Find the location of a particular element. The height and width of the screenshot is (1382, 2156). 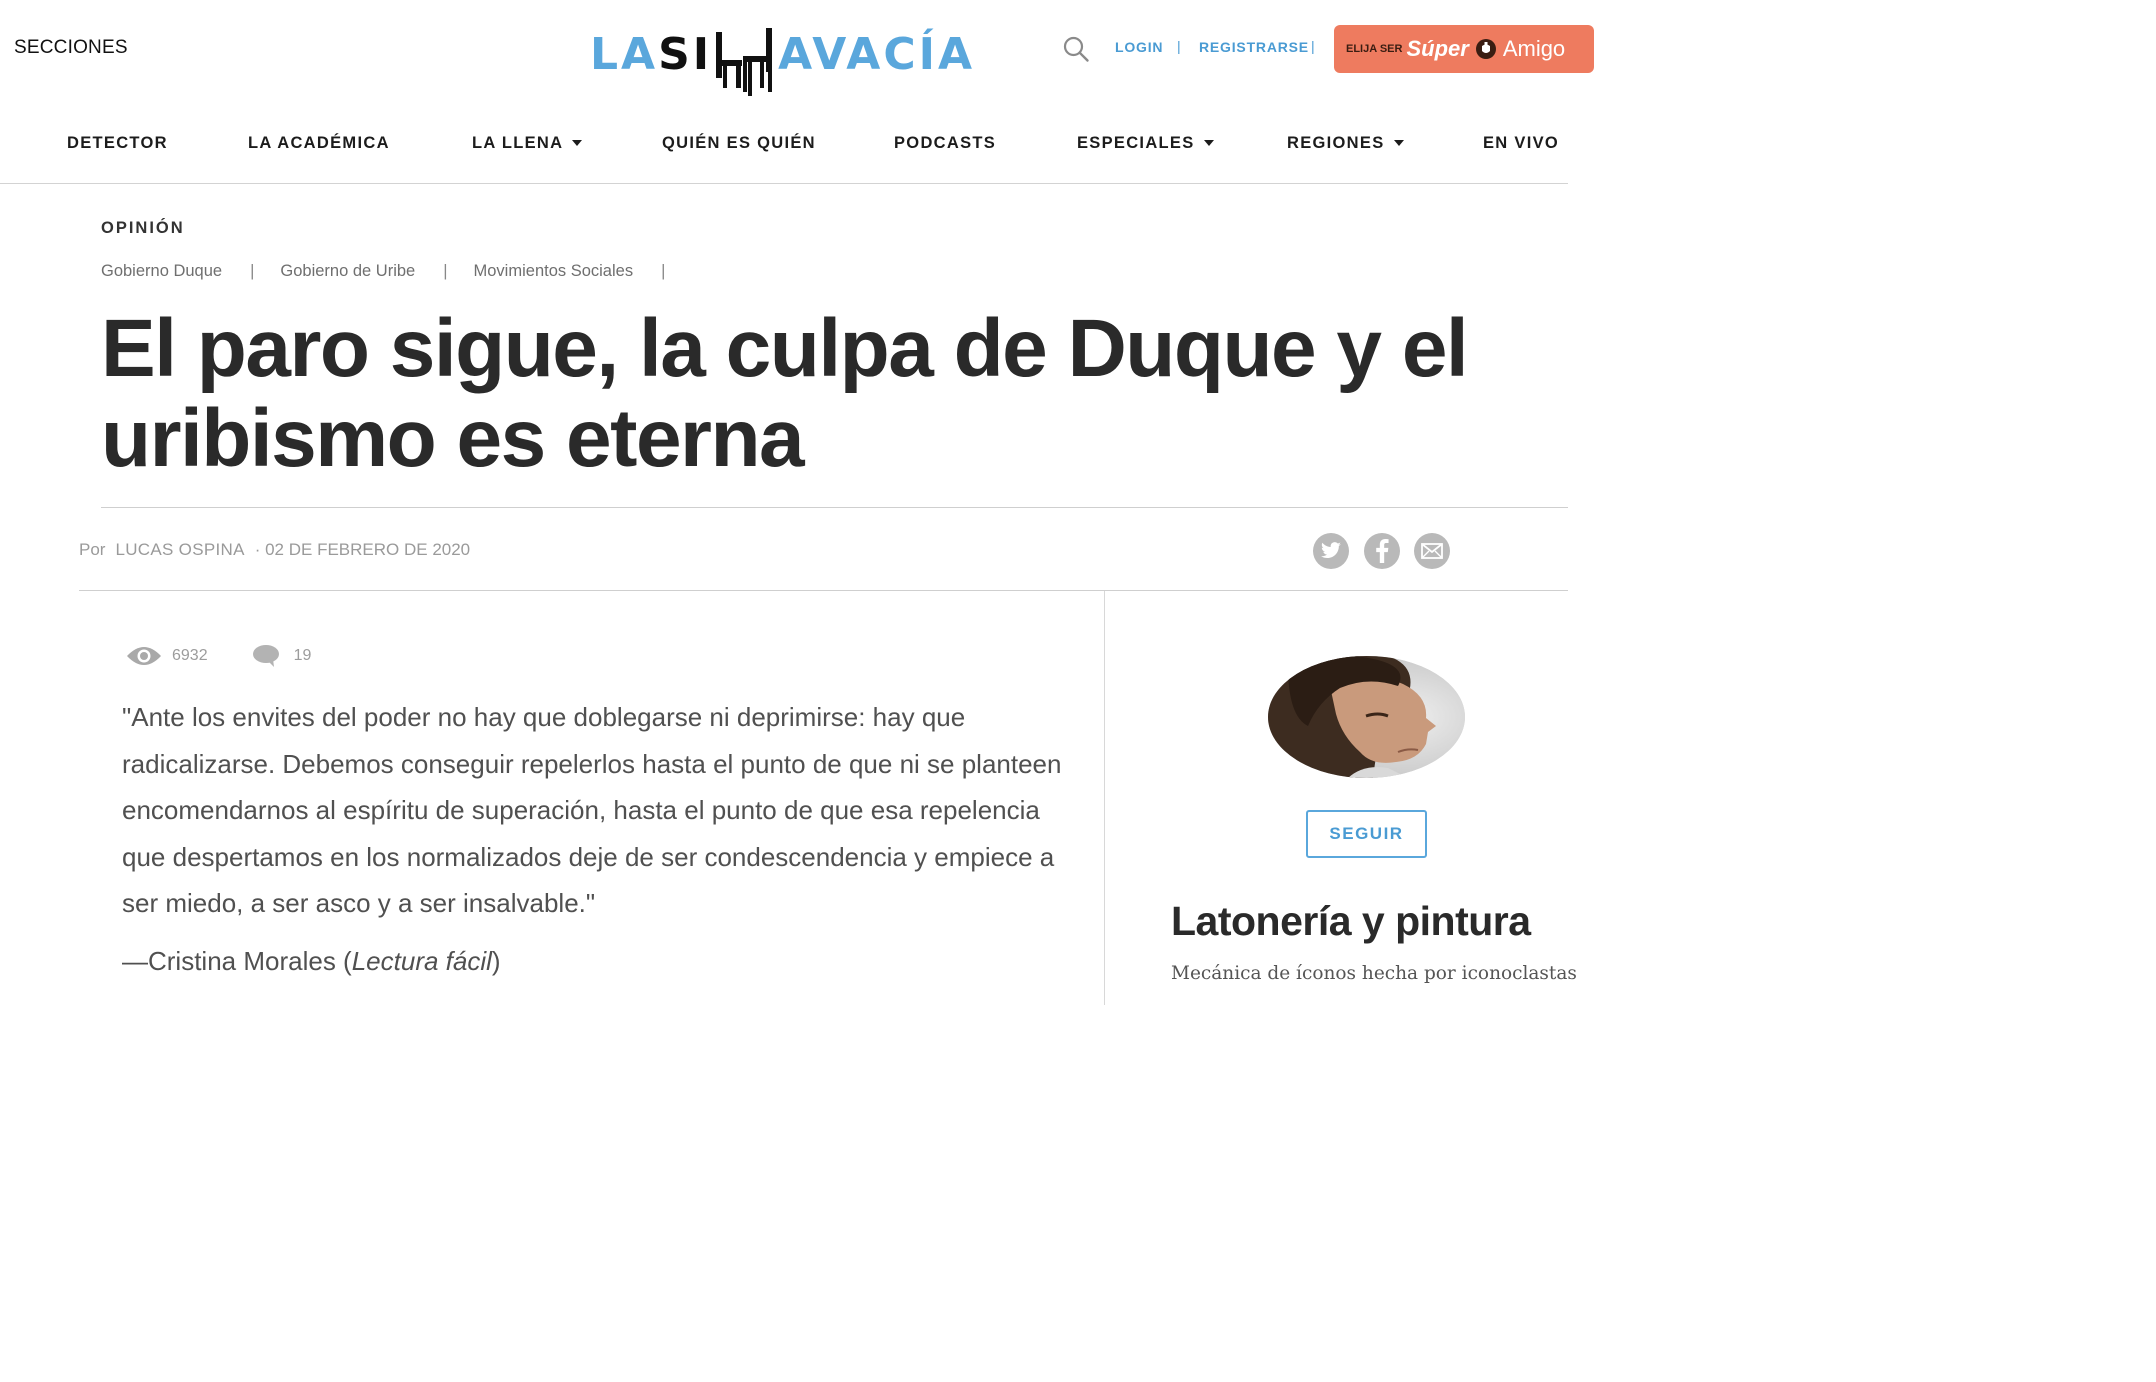

nav-item-la-academica: LA ACADÉMICA is located at coordinates (319, 143).